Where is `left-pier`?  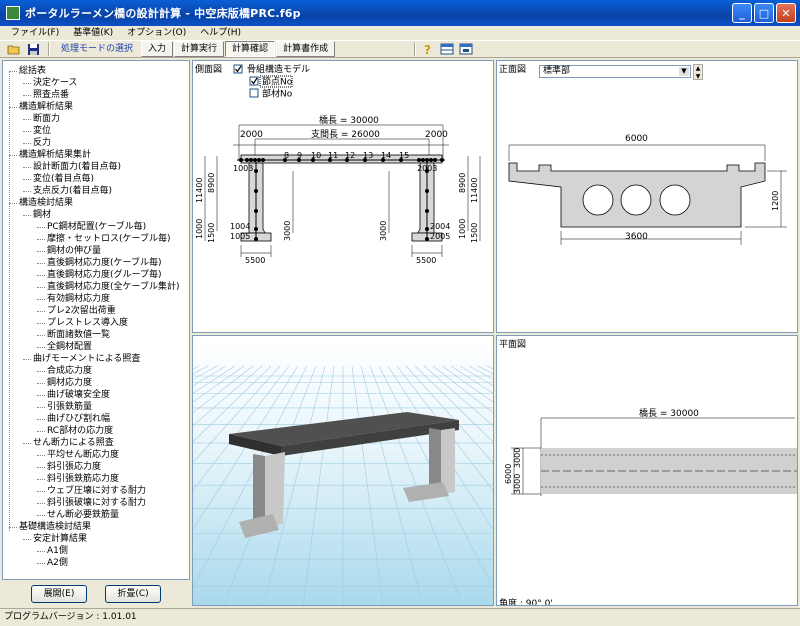 left-pier is located at coordinates (257, 198).